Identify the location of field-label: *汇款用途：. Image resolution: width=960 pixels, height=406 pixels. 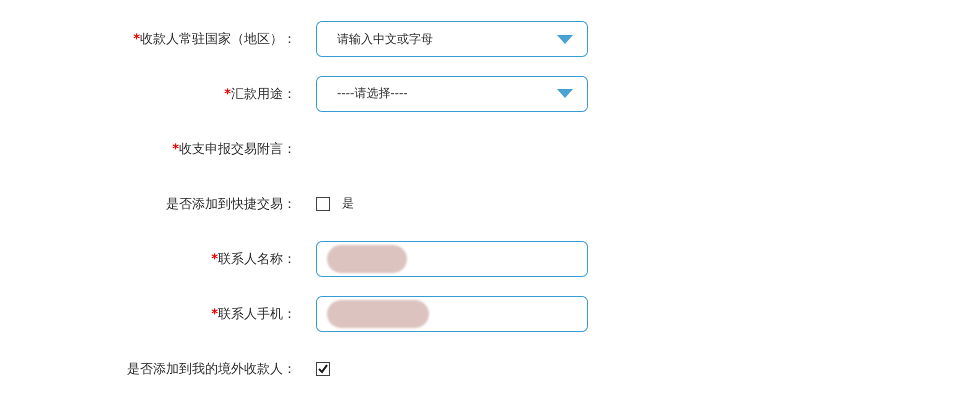
(260, 94).